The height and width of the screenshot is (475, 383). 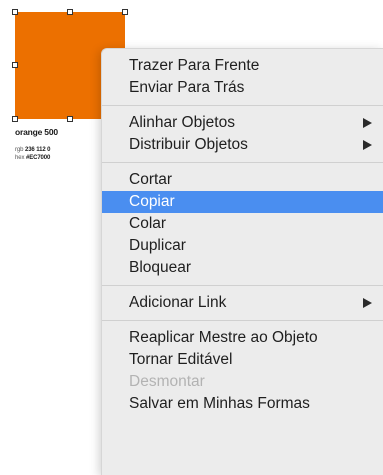 What do you see at coordinates (157, 245) in the screenshot?
I see `menu-item-label: Duplicar` at bounding box center [157, 245].